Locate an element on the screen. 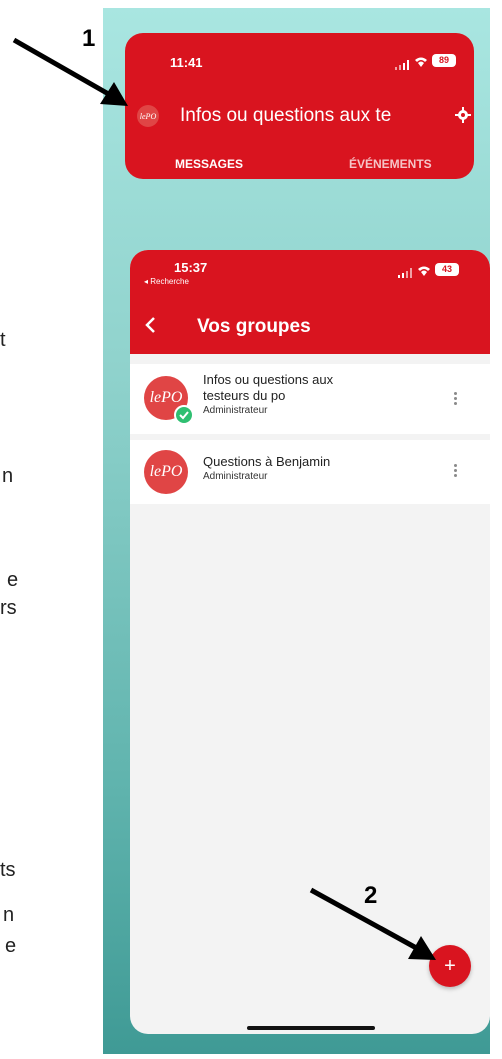 The image size is (502, 1059). group-title: Infos ou questions aux te is located at coordinates (305, 116).